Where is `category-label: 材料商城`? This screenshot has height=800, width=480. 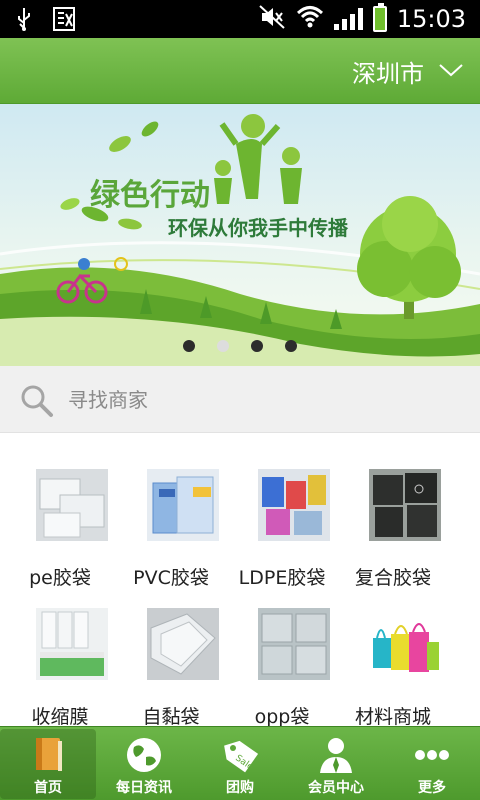
category-label: 材料商城 is located at coordinates (392, 717).